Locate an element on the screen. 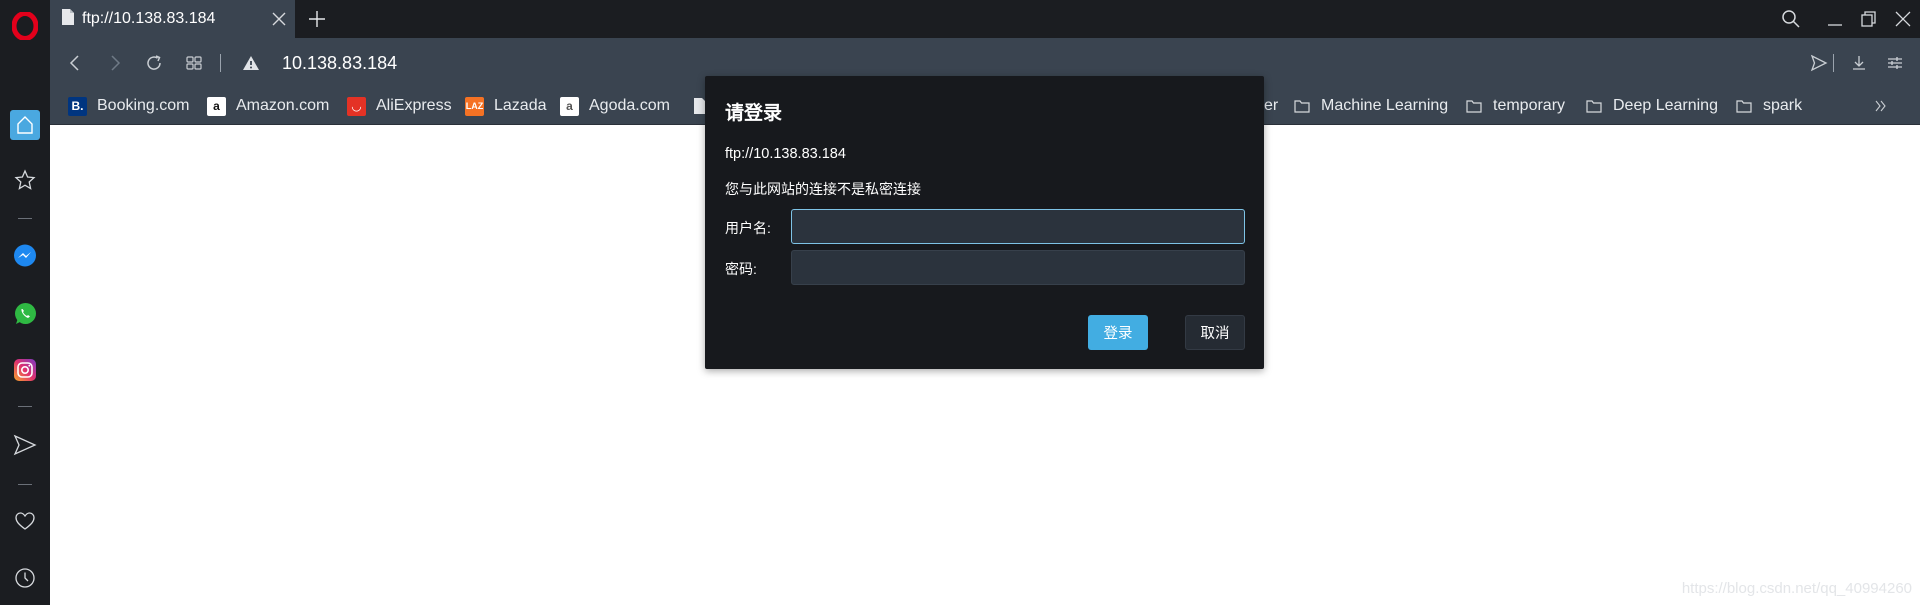  url-field: 10.138.83.184 is located at coordinates (339, 63).